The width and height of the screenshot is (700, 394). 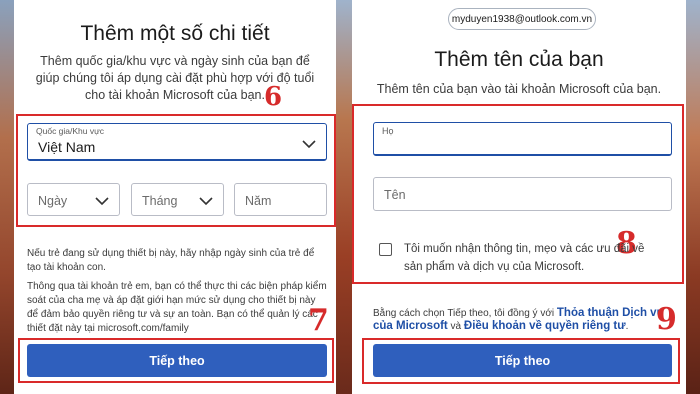 What do you see at coordinates (67, 147) in the screenshot?
I see `country-value: Việt Nam` at bounding box center [67, 147].